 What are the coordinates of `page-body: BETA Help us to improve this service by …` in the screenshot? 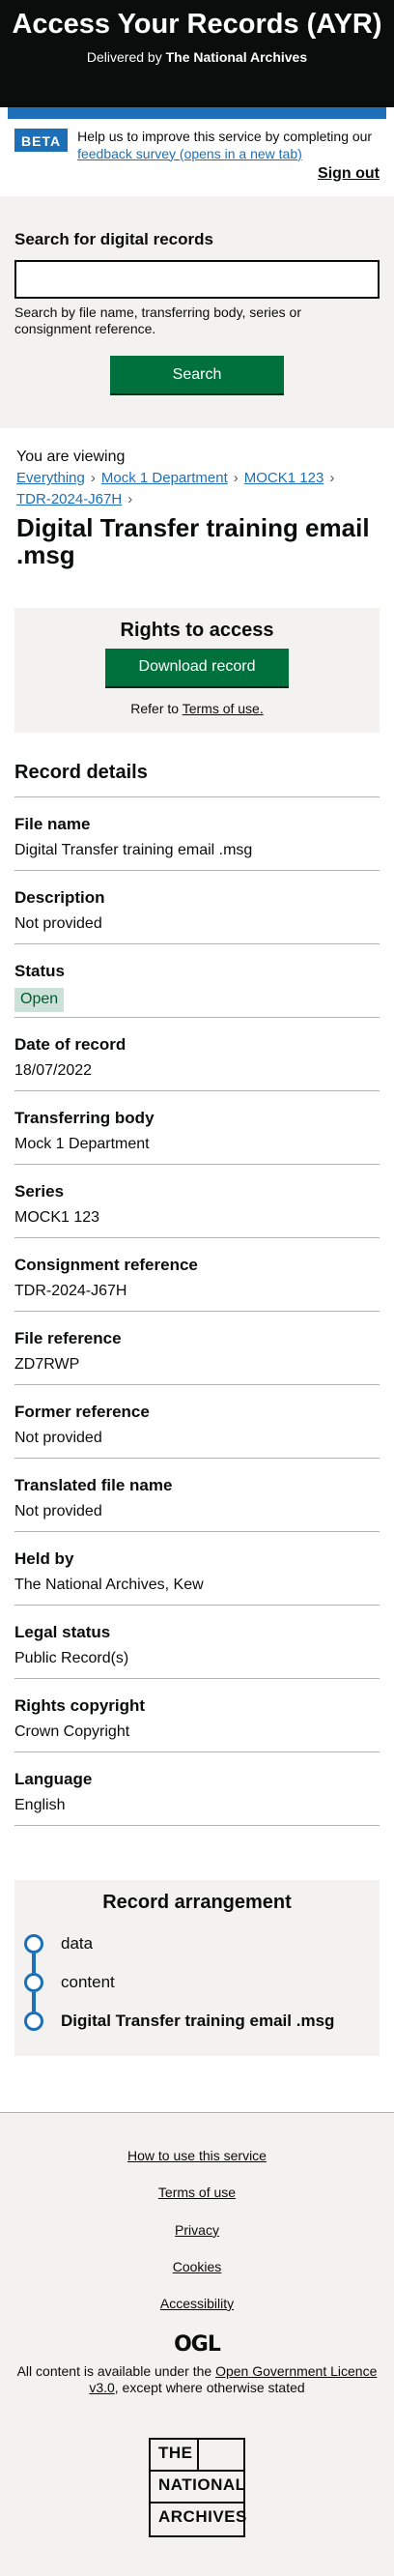 It's located at (197, 151).